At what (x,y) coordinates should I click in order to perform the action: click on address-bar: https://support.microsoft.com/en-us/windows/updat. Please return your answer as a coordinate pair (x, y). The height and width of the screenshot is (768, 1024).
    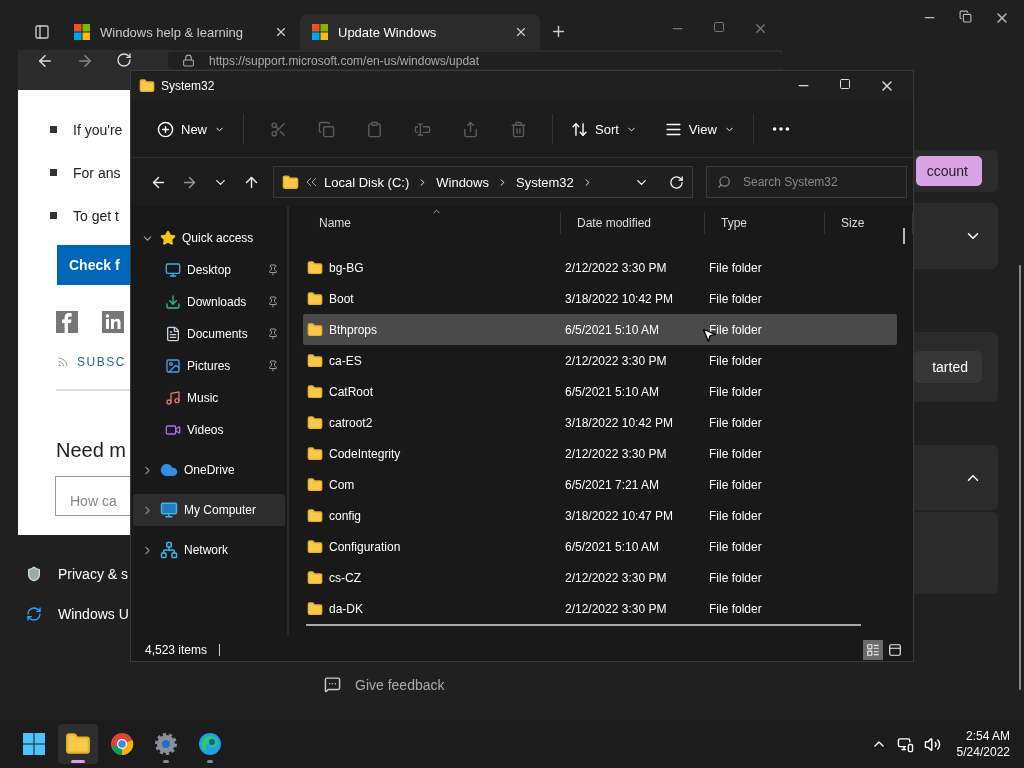
    Looking at the image, I should click on (475, 60).